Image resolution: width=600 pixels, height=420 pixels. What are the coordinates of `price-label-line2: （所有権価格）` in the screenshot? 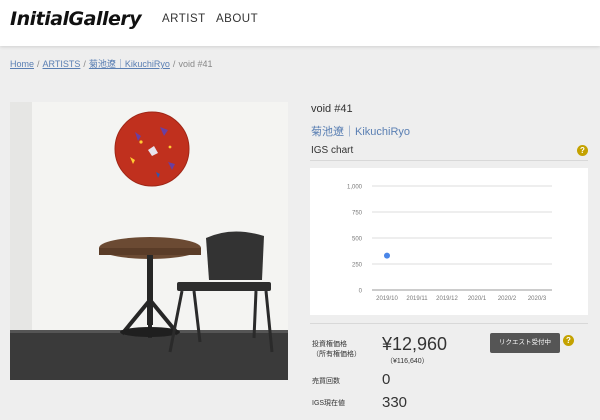 It's located at (336, 354).